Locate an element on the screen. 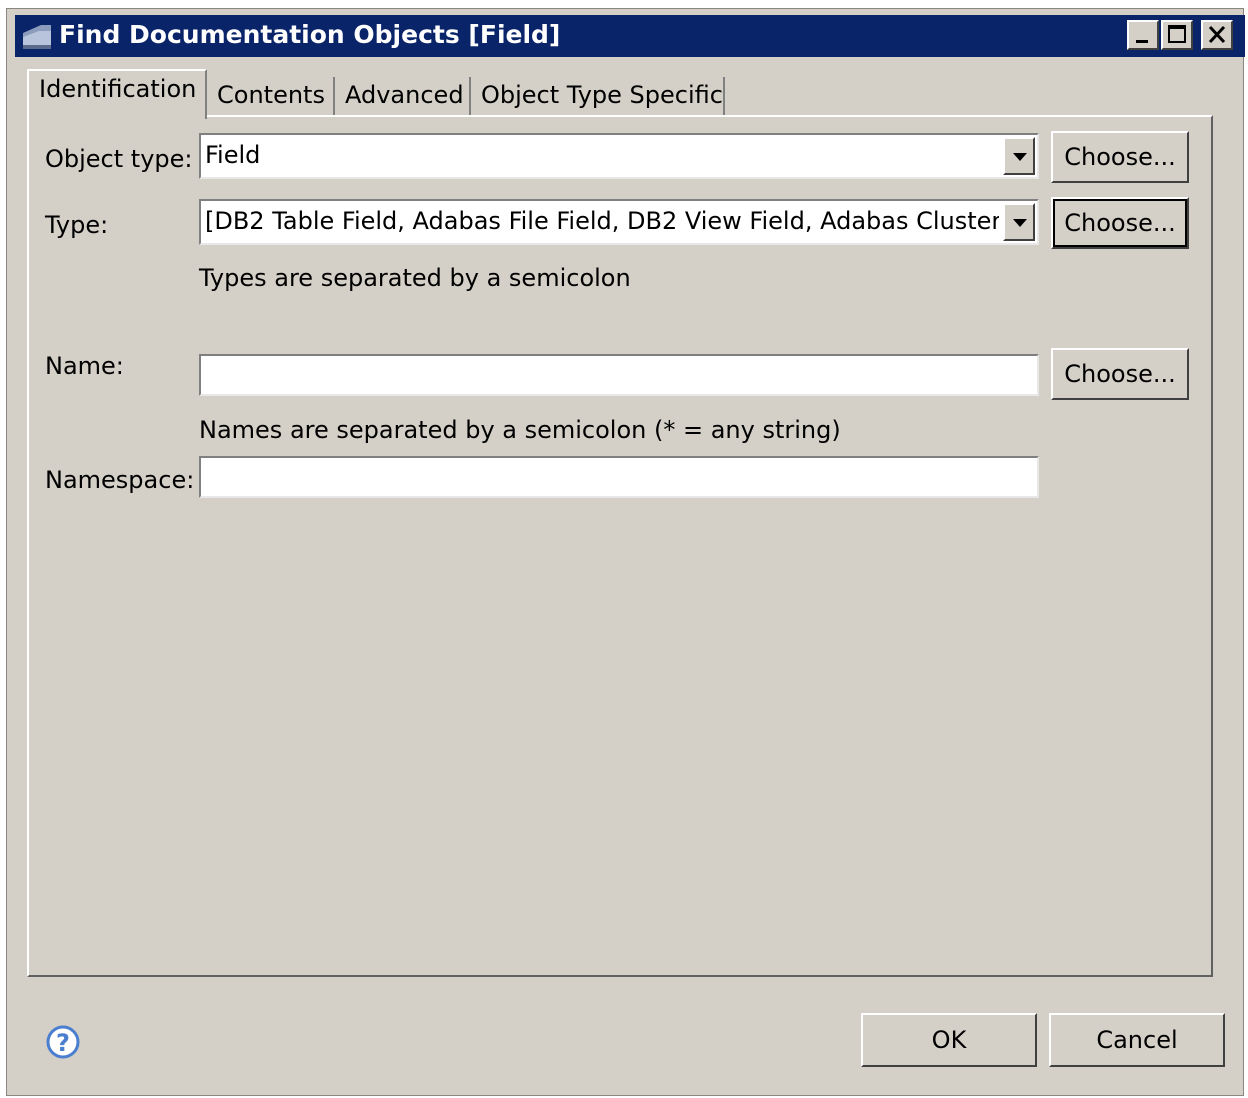 The height and width of the screenshot is (1098, 1248). minimize-button is located at coordinates (1143, 35).